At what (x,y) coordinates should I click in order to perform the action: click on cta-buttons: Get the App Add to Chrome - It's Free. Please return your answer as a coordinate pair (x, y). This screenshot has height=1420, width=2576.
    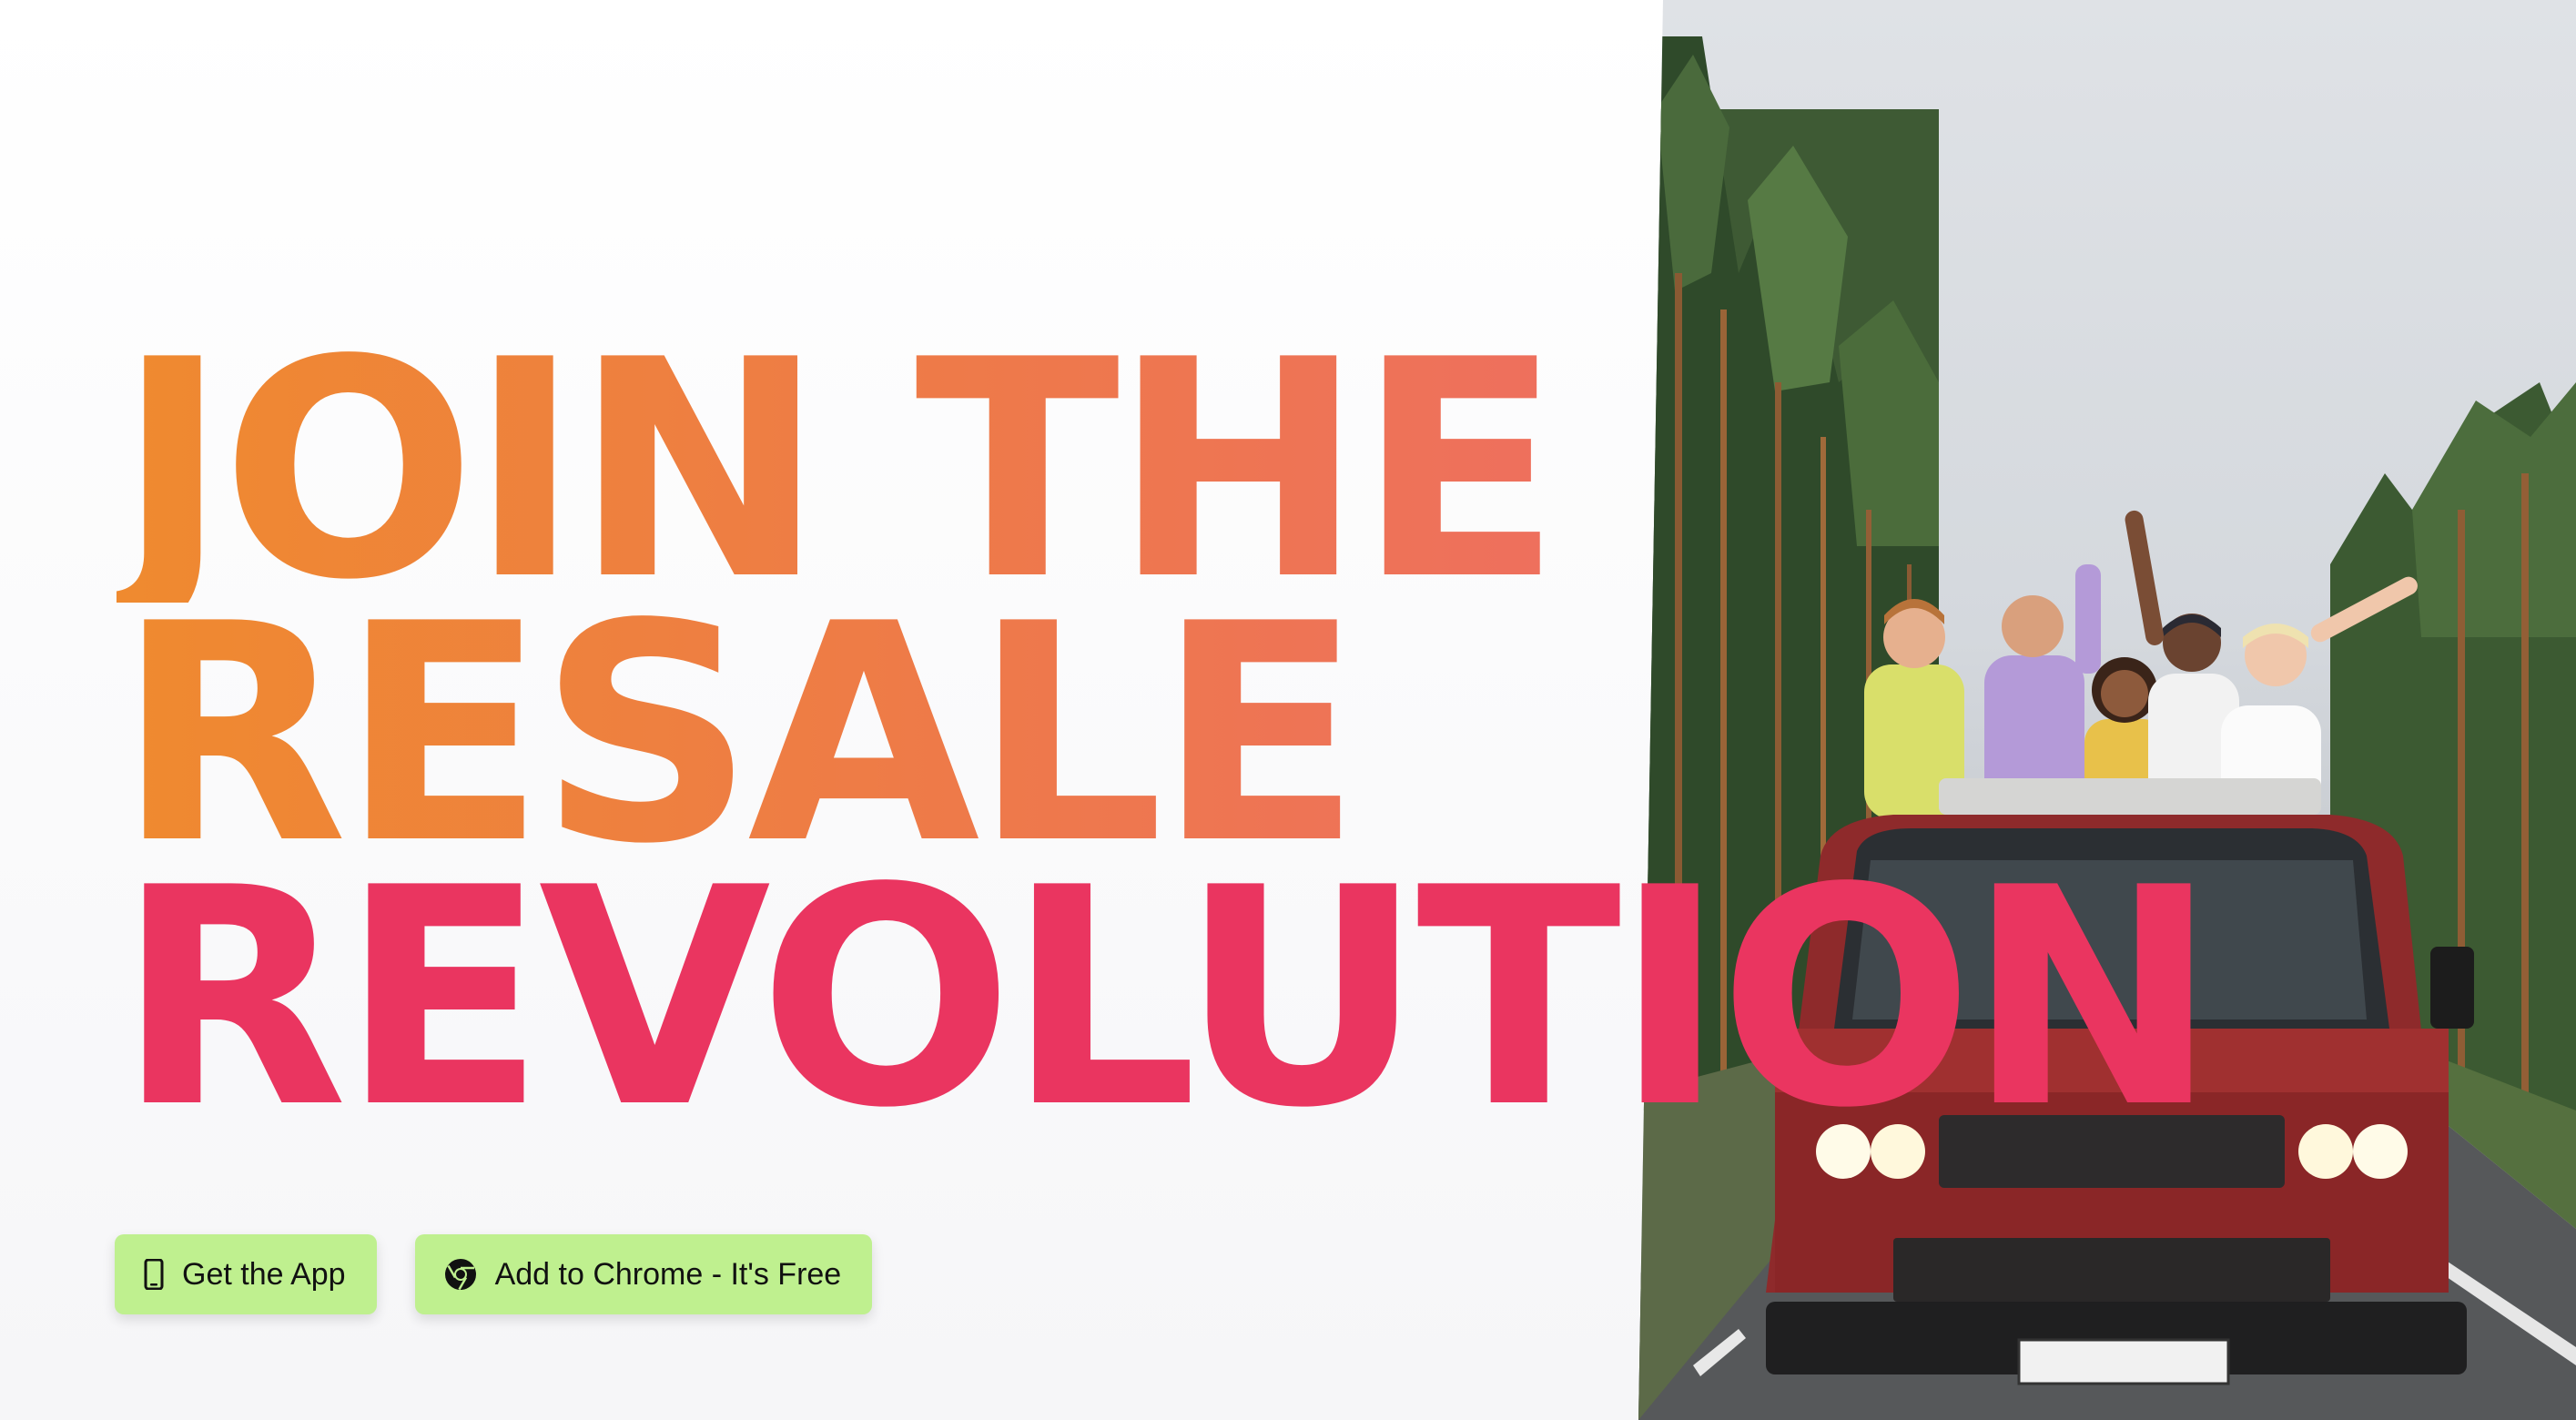
    Looking at the image, I should click on (494, 1274).